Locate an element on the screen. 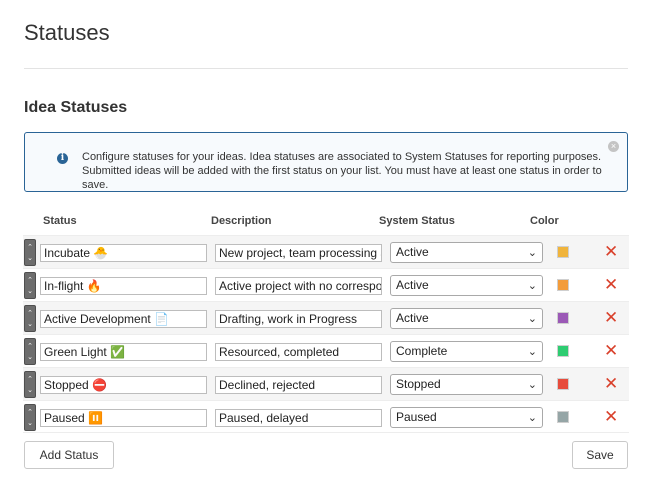 The height and width of the screenshot is (487, 656). column-header-description: Description is located at coordinates (241, 221).